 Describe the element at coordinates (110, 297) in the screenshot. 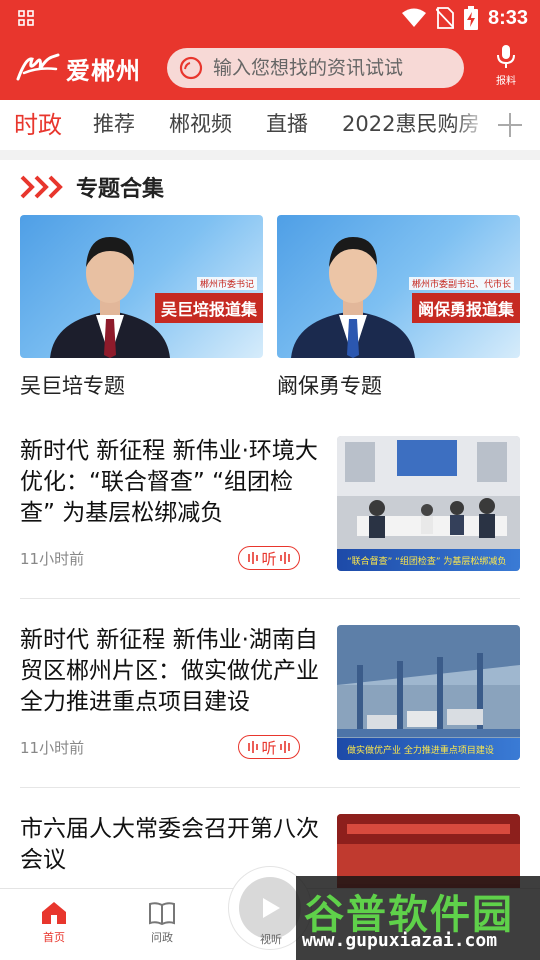

I see `portrait-image` at that location.